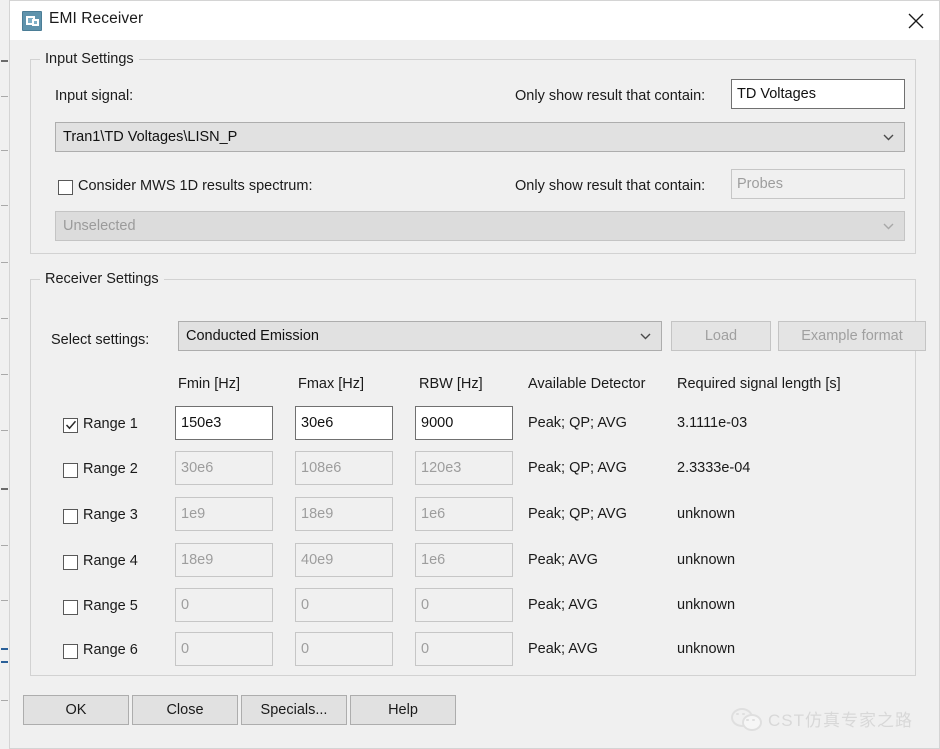  Describe the element at coordinates (344, 649) in the screenshot. I see `range-6-fmax-input: 0` at that location.